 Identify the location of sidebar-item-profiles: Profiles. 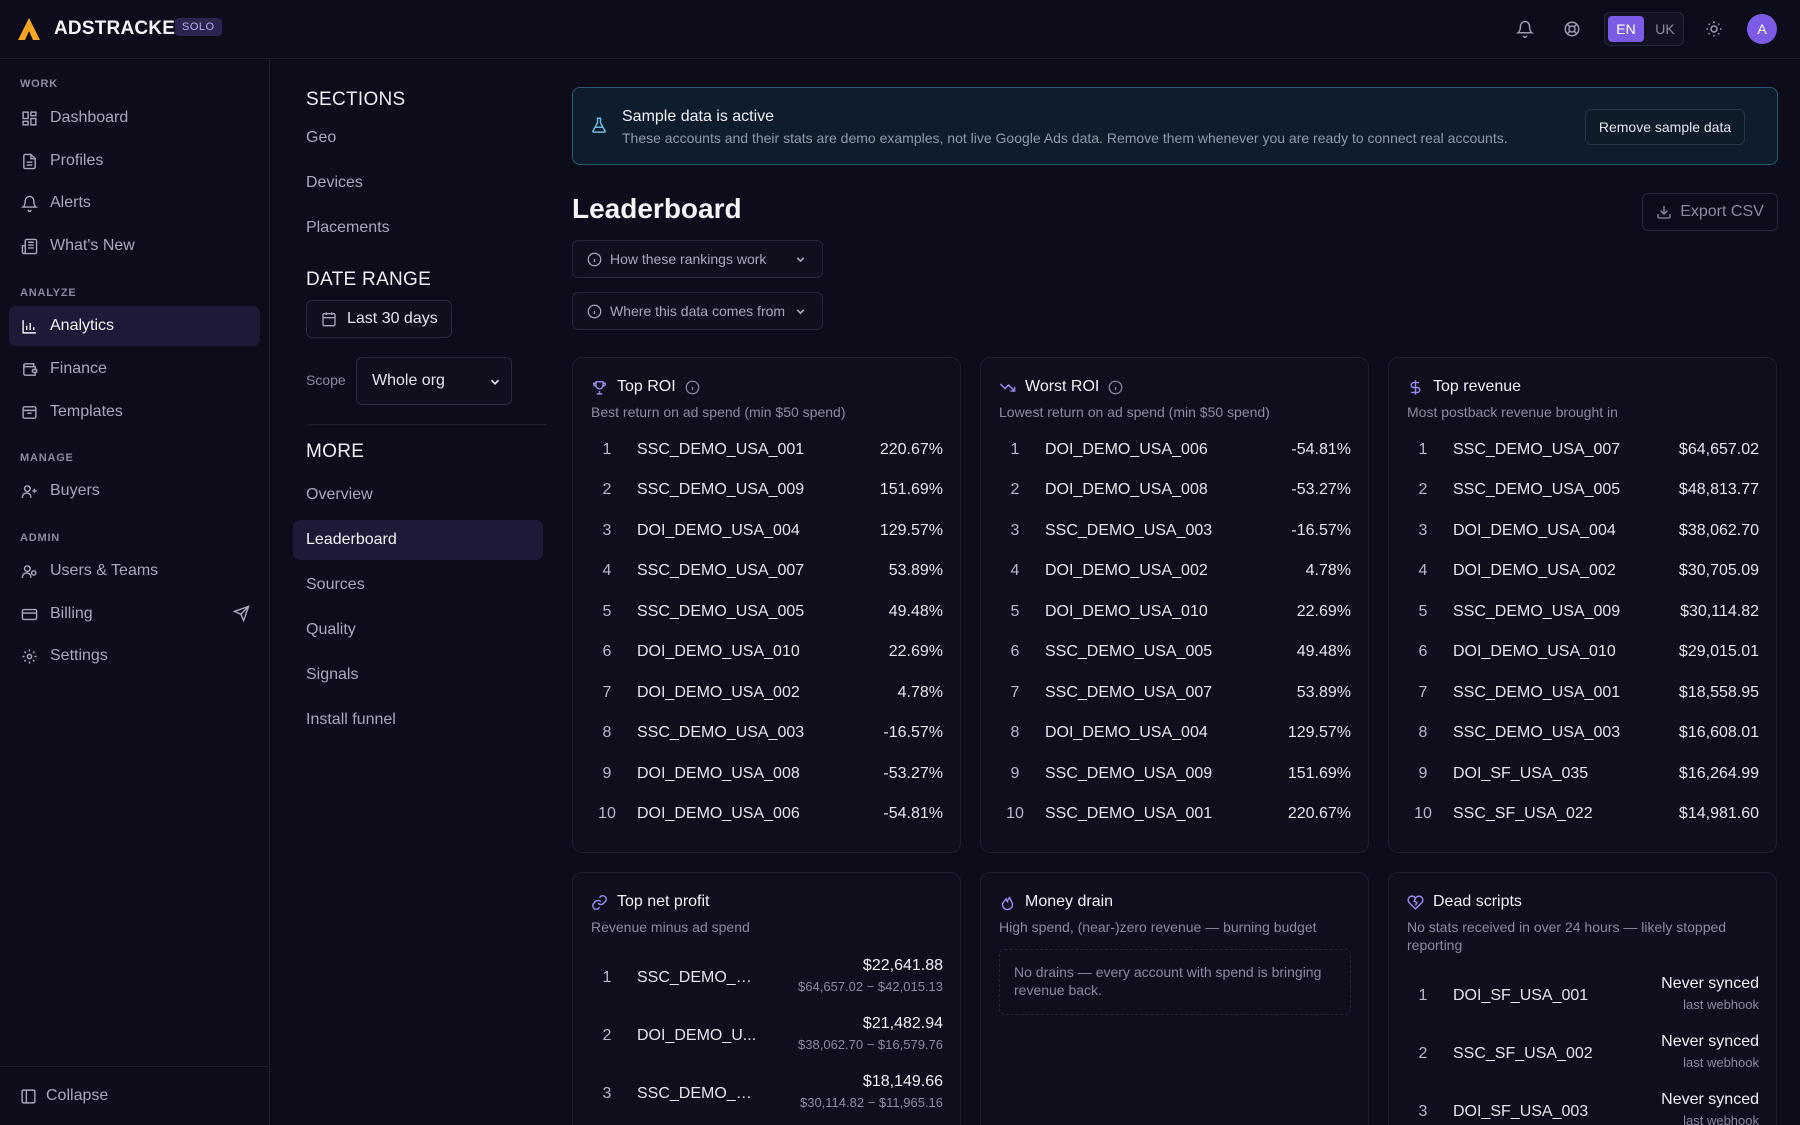
(134, 161).